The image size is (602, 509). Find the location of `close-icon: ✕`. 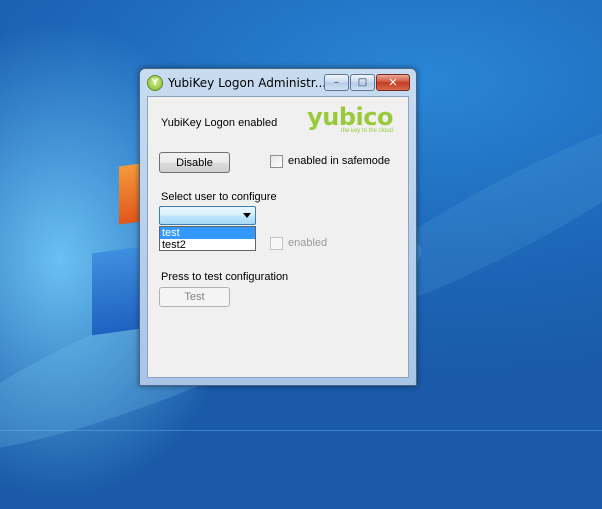

close-icon: ✕ is located at coordinates (393, 82).